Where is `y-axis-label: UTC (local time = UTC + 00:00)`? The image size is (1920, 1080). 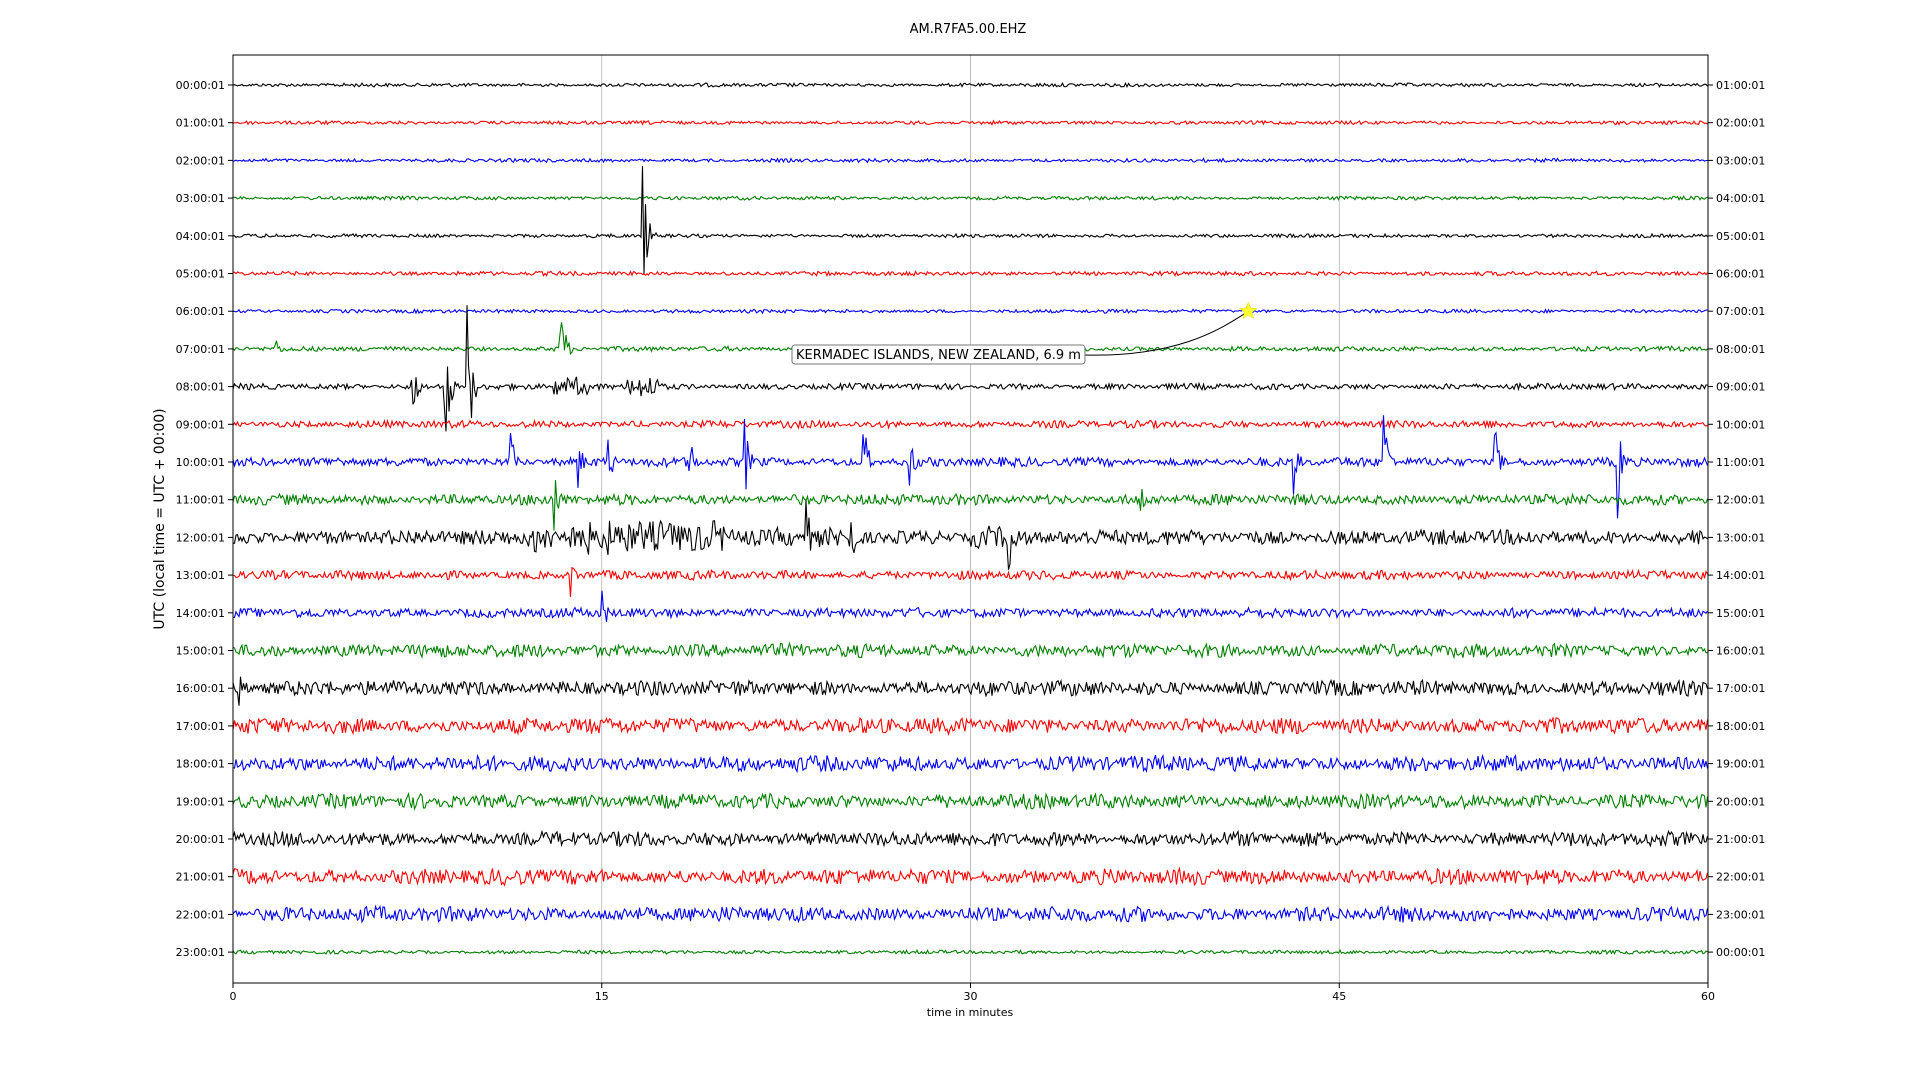
y-axis-label: UTC (local time = UTC + 00:00) is located at coordinates (160, 518).